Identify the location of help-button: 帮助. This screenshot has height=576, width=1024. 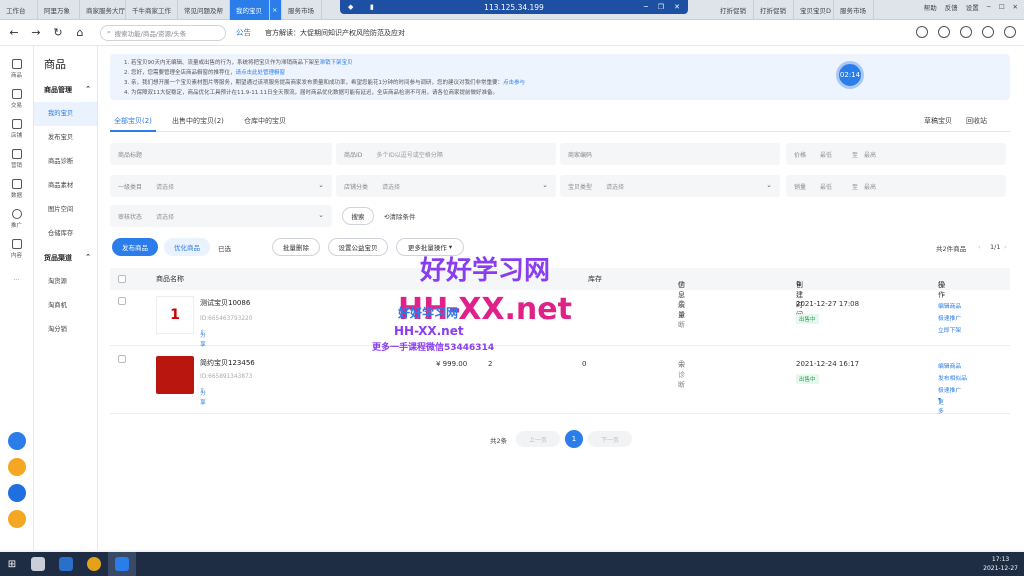
(930, 7).